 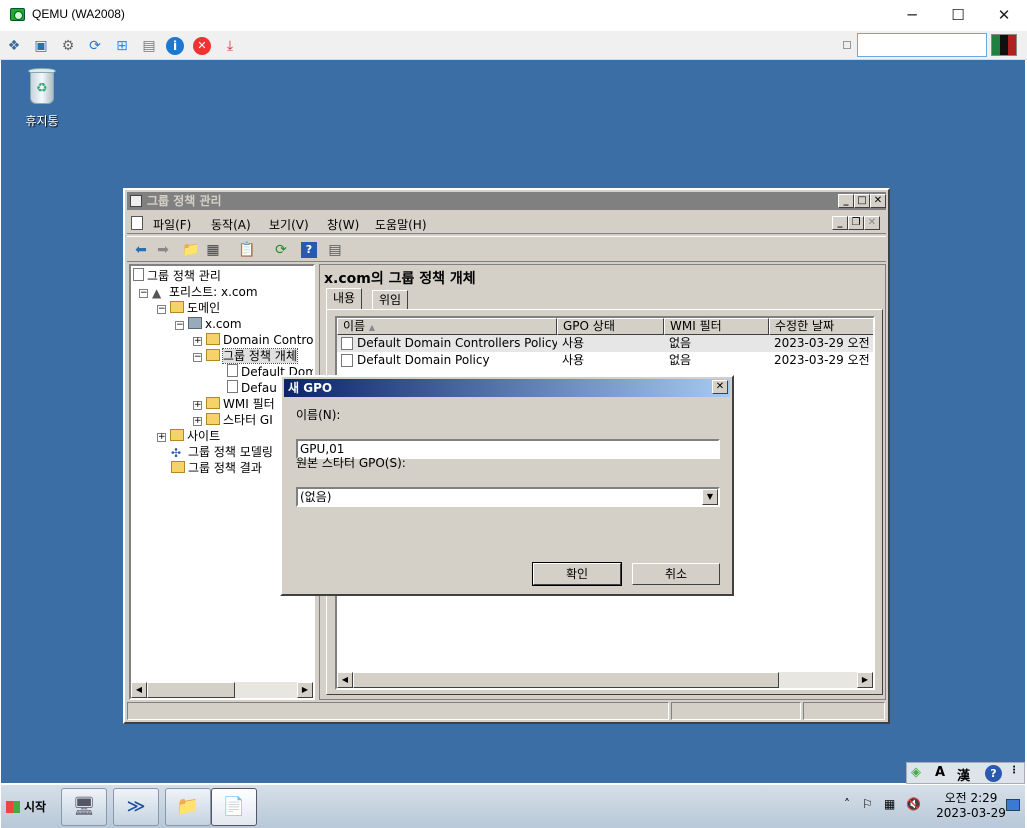 I want to click on vm-icon: ❖, so click(x=14, y=46).